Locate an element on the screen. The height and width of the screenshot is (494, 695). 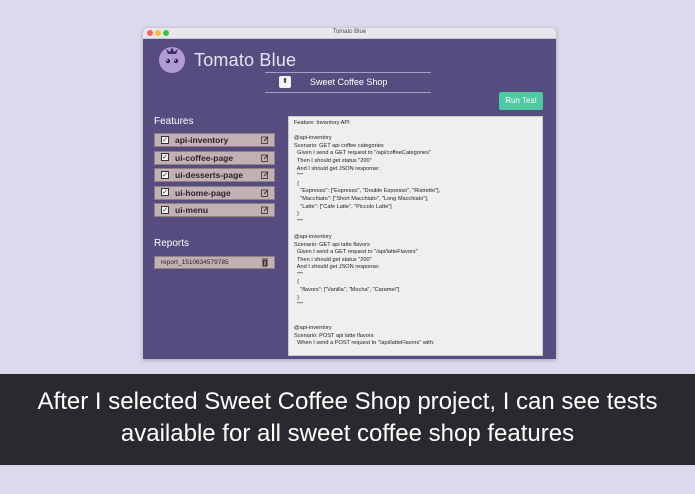
run-test-button: Run Test is located at coordinates (521, 101).